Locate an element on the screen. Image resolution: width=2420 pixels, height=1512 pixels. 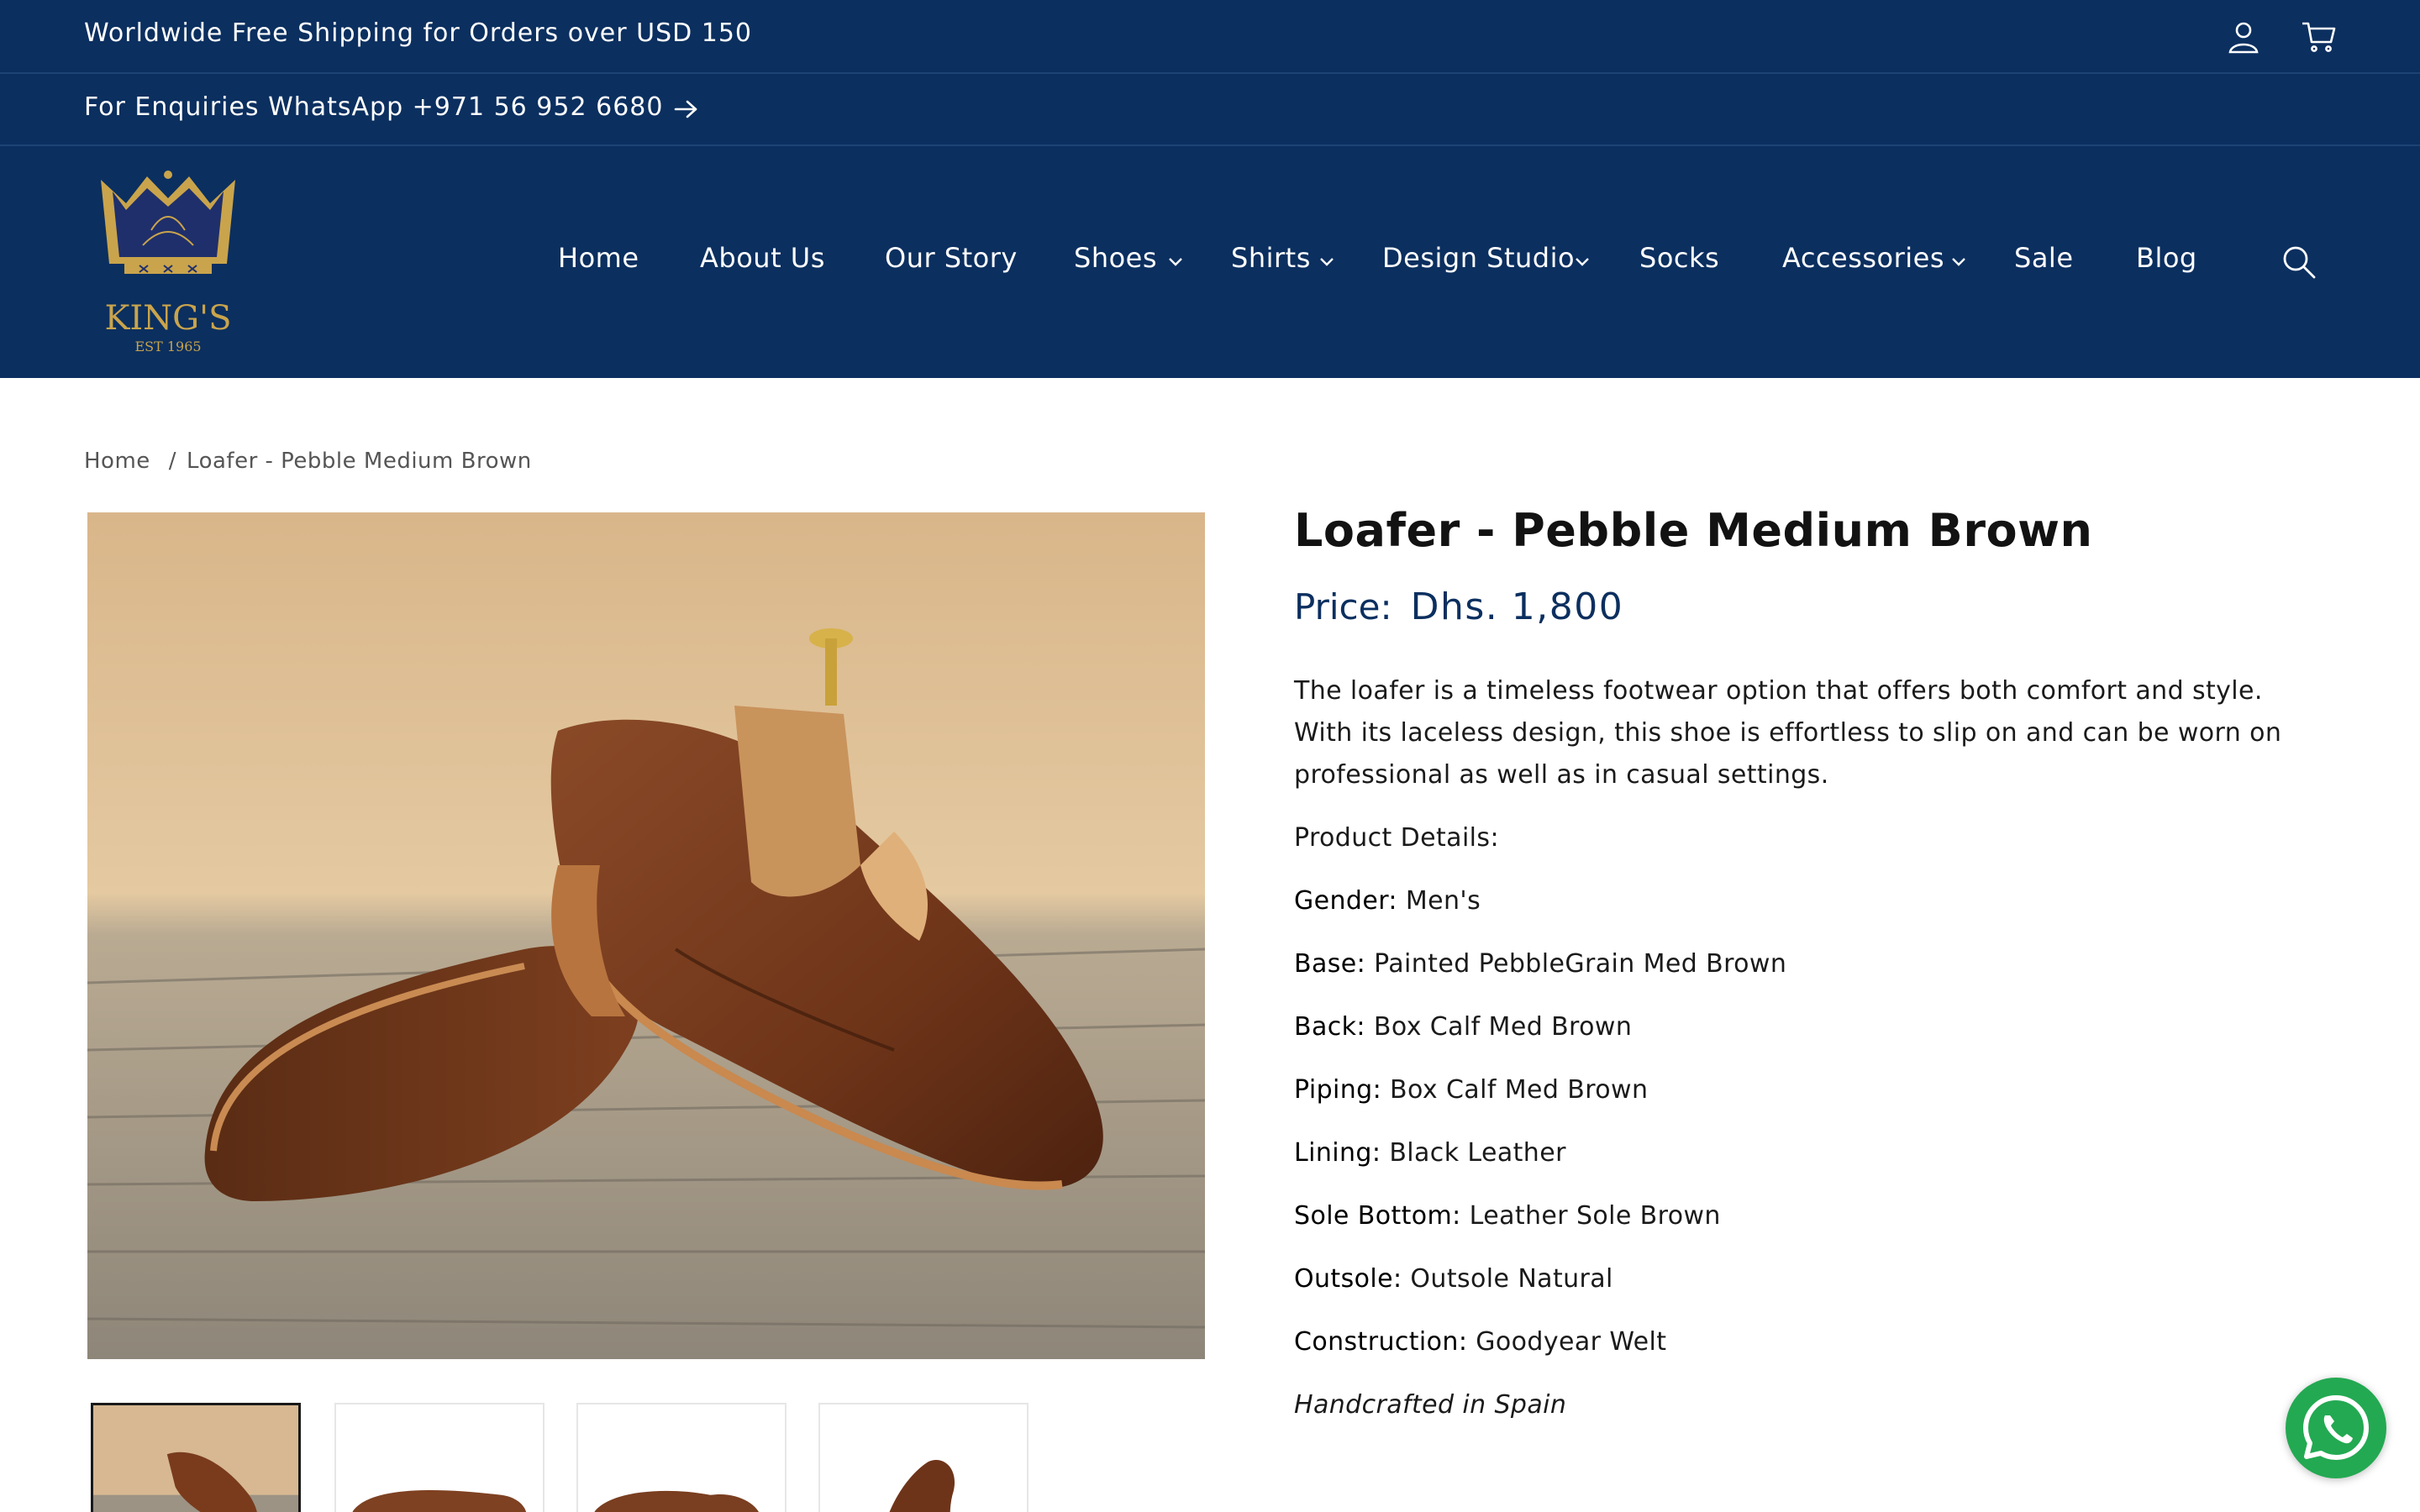
spec-construction: Construction: Goodyear Welt is located at coordinates (1806, 1342).